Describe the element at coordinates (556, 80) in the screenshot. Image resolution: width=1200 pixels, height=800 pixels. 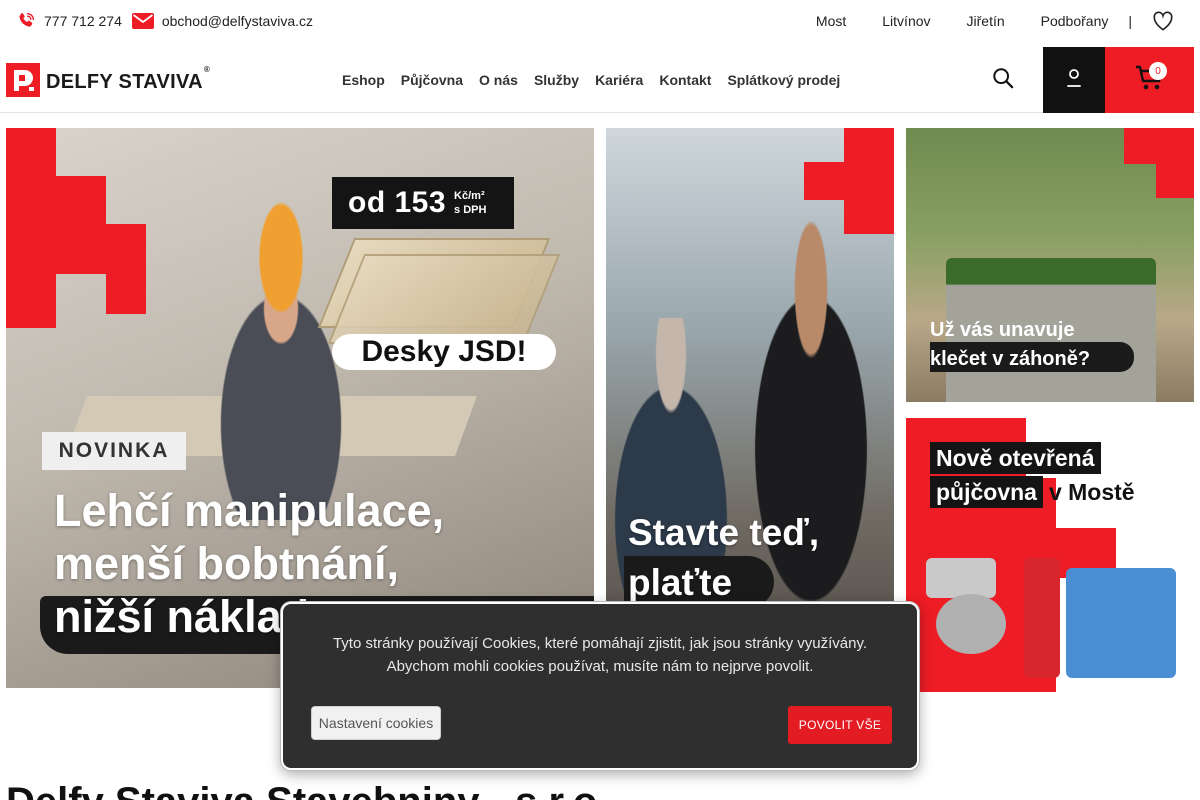
I see `nav-item-sluzby: Služby` at that location.